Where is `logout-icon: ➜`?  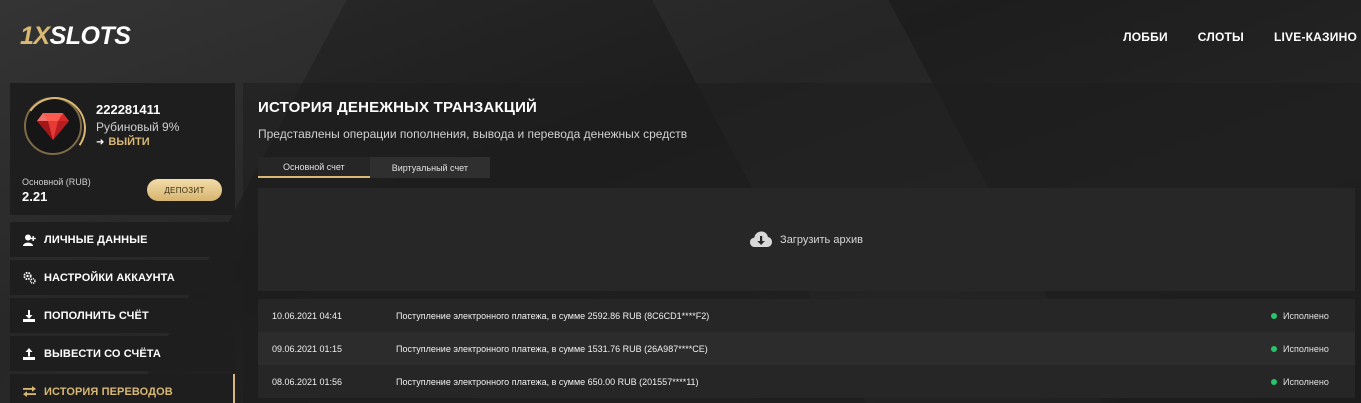
logout-icon: ➜ is located at coordinates (100, 142).